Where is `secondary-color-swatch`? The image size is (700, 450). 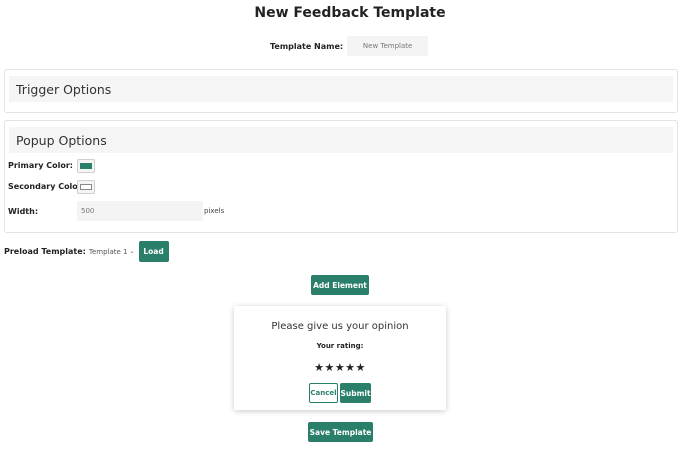 secondary-color-swatch is located at coordinates (86, 187).